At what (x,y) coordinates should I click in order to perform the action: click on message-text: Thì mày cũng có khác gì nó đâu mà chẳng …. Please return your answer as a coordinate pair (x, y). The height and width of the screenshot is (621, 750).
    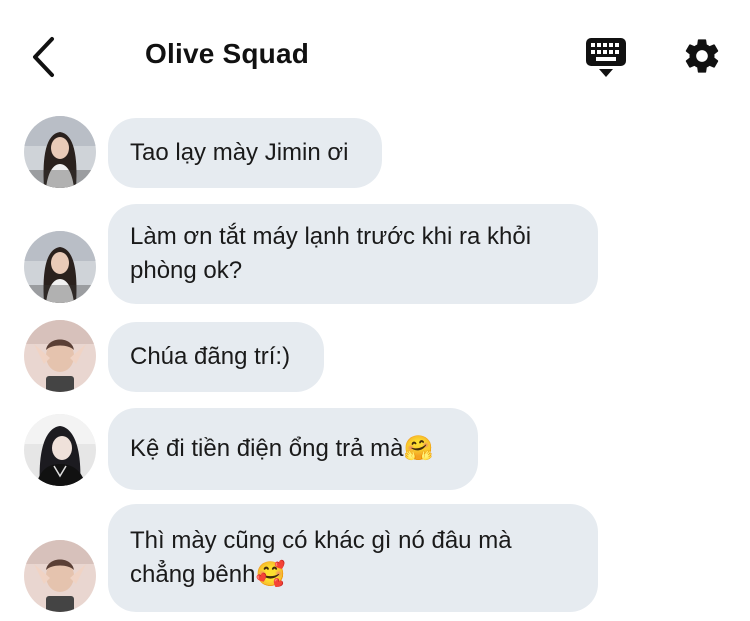
    Looking at the image, I should click on (321, 557).